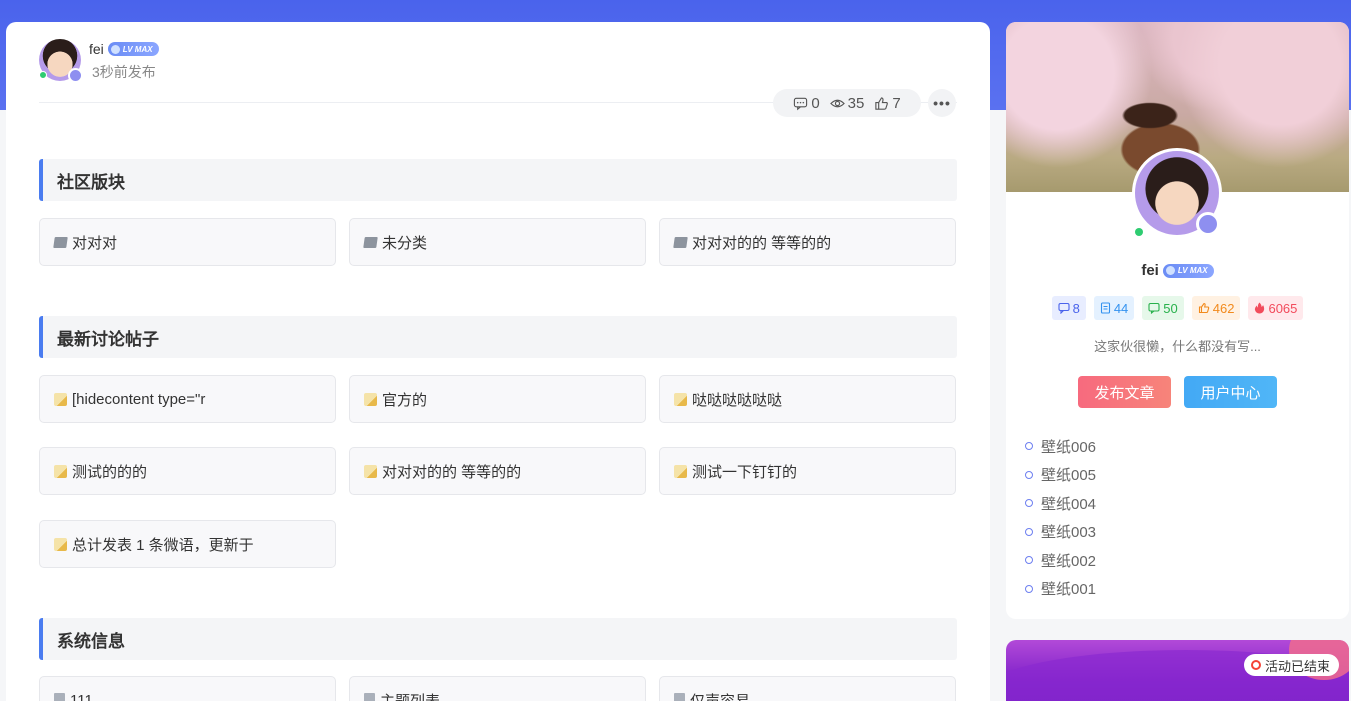  I want to click on clock-icon, so click(1255, 665).